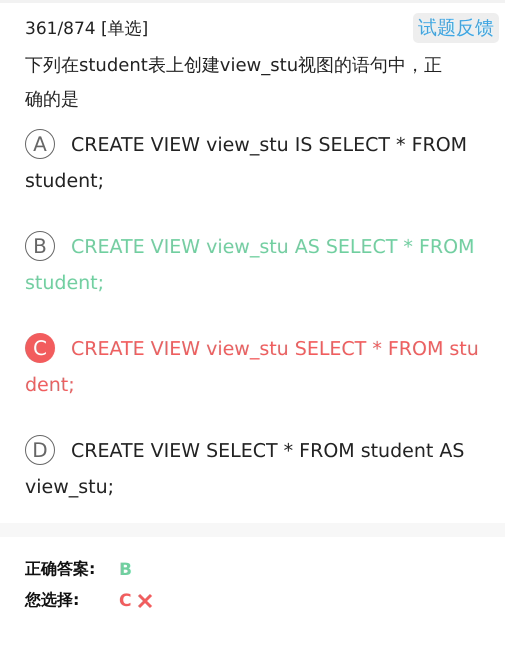 The height and width of the screenshot is (653, 505). What do you see at coordinates (40, 347) in the screenshot?
I see `option-letter: C` at bounding box center [40, 347].